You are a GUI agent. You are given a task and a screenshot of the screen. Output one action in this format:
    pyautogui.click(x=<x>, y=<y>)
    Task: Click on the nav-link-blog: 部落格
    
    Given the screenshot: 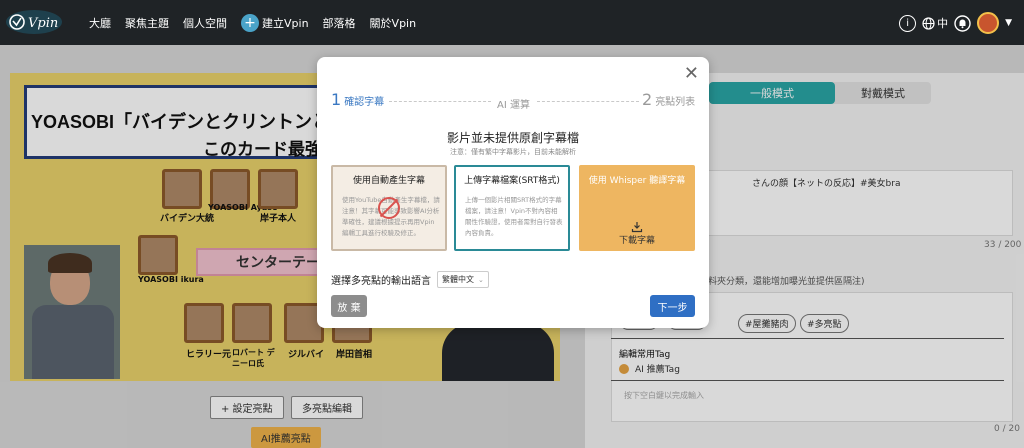 What is the action you would take?
    pyautogui.click(x=339, y=23)
    